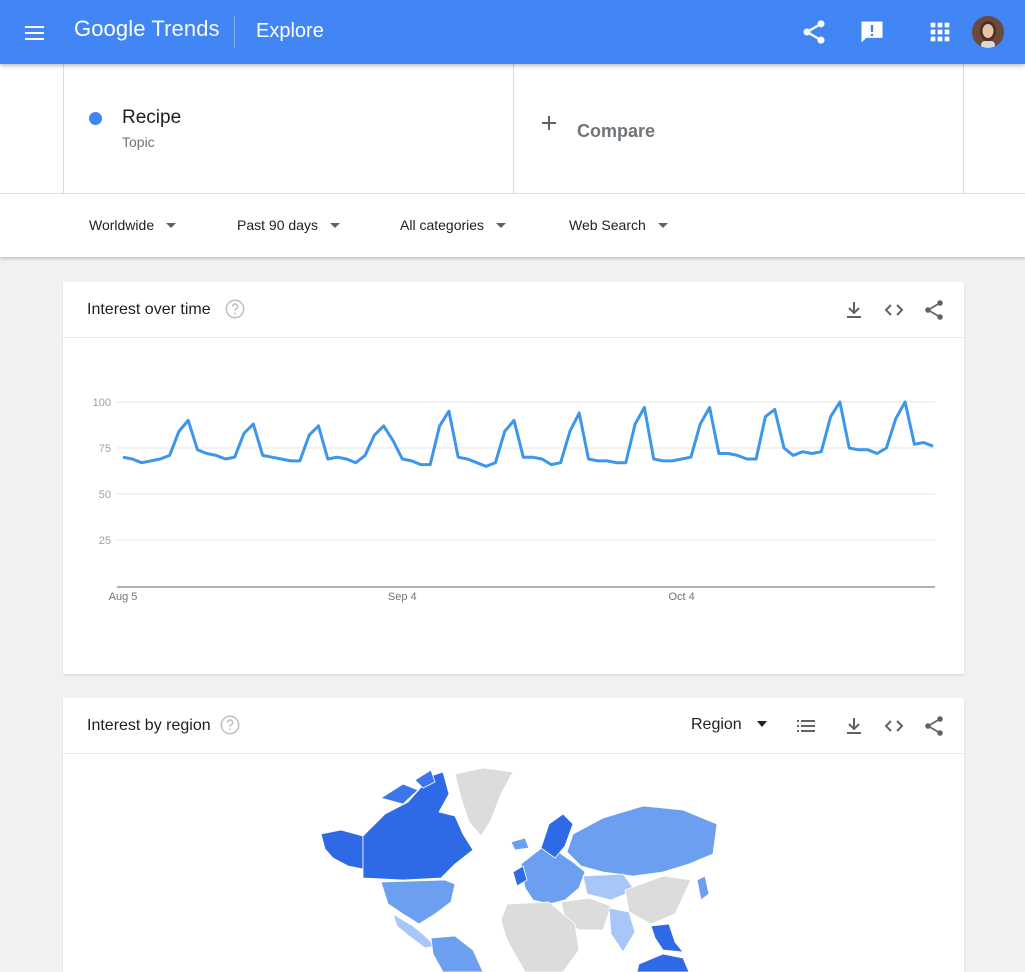 The height and width of the screenshot is (972, 1025). I want to click on category-filter: All categories, so click(453, 225).